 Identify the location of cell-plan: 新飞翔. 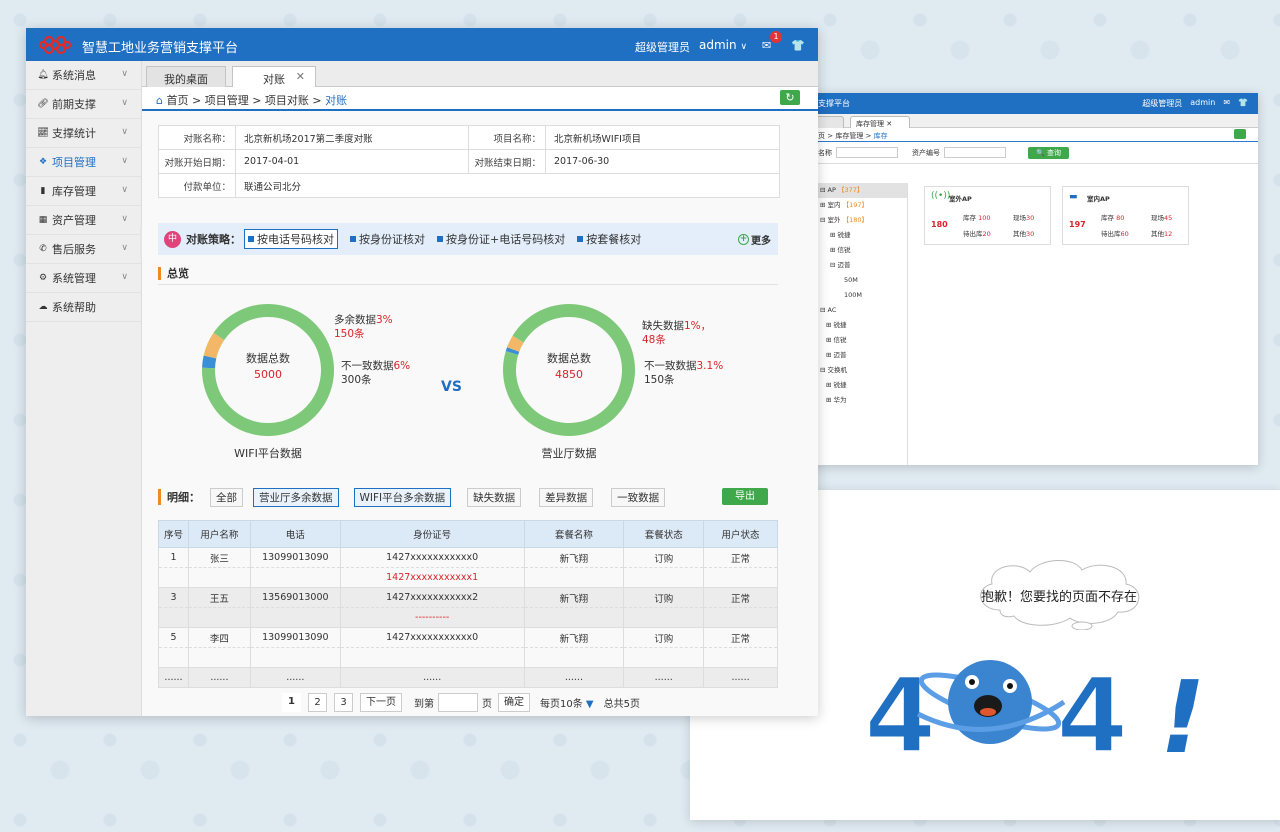
(574, 557).